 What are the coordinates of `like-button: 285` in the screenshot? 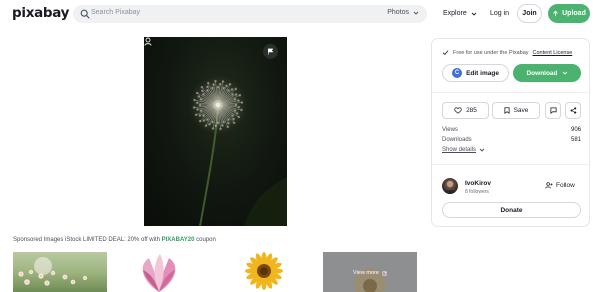 It's located at (465, 110).